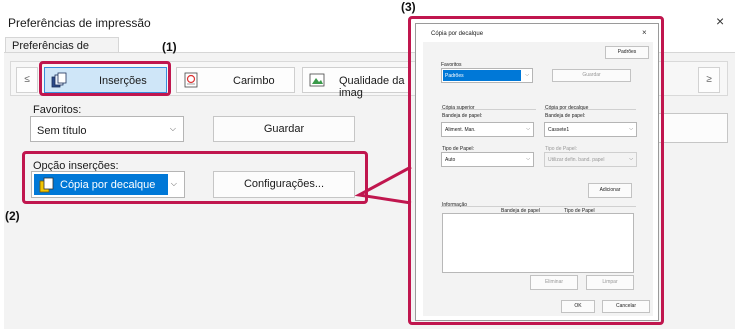 This screenshot has width=735, height=329. Describe the element at coordinates (62, 131) in the screenshot. I see `favorites-value: Sem título` at that location.